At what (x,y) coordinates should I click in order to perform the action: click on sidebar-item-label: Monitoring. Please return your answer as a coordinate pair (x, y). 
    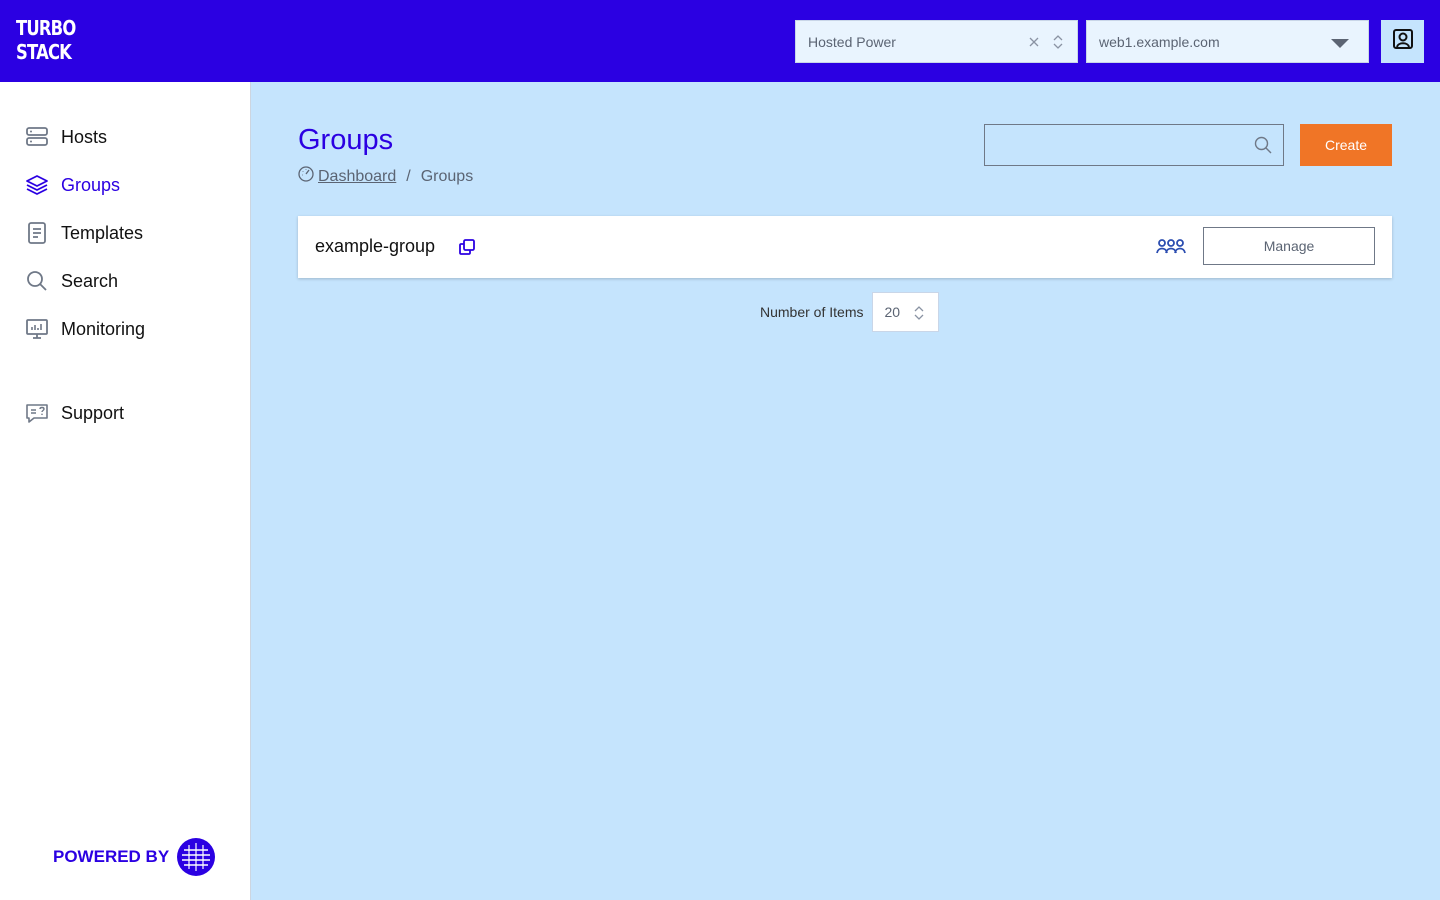
    Looking at the image, I should click on (103, 328).